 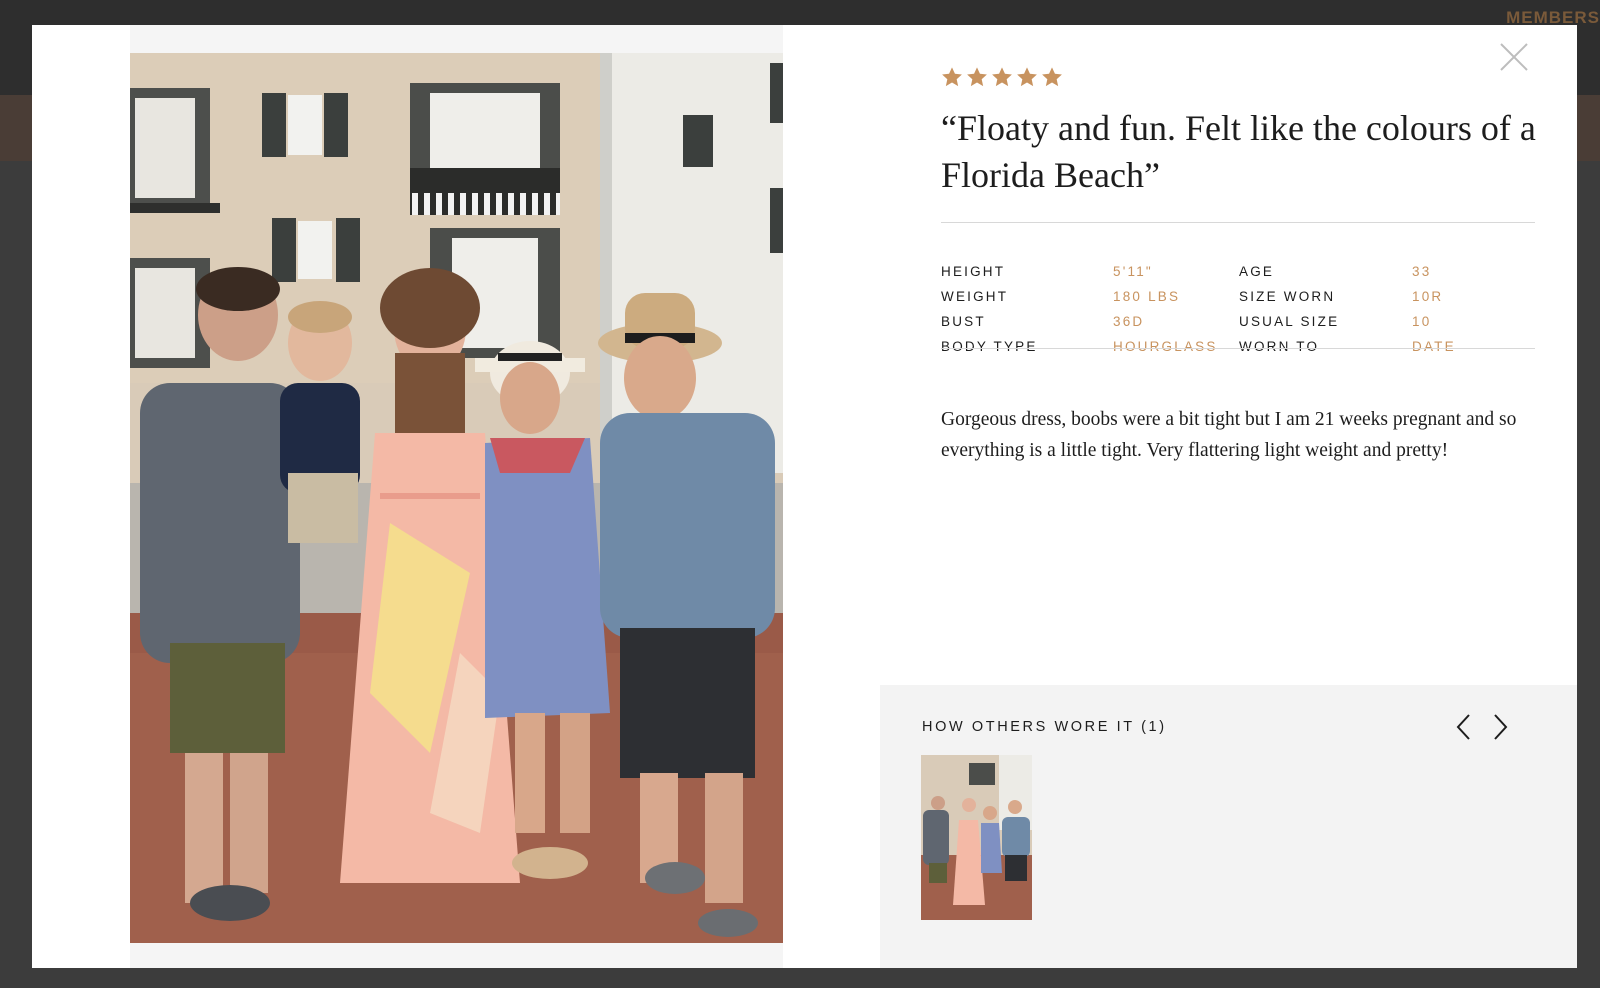 I want to click on stat-label: BUST, so click(x=963, y=321).